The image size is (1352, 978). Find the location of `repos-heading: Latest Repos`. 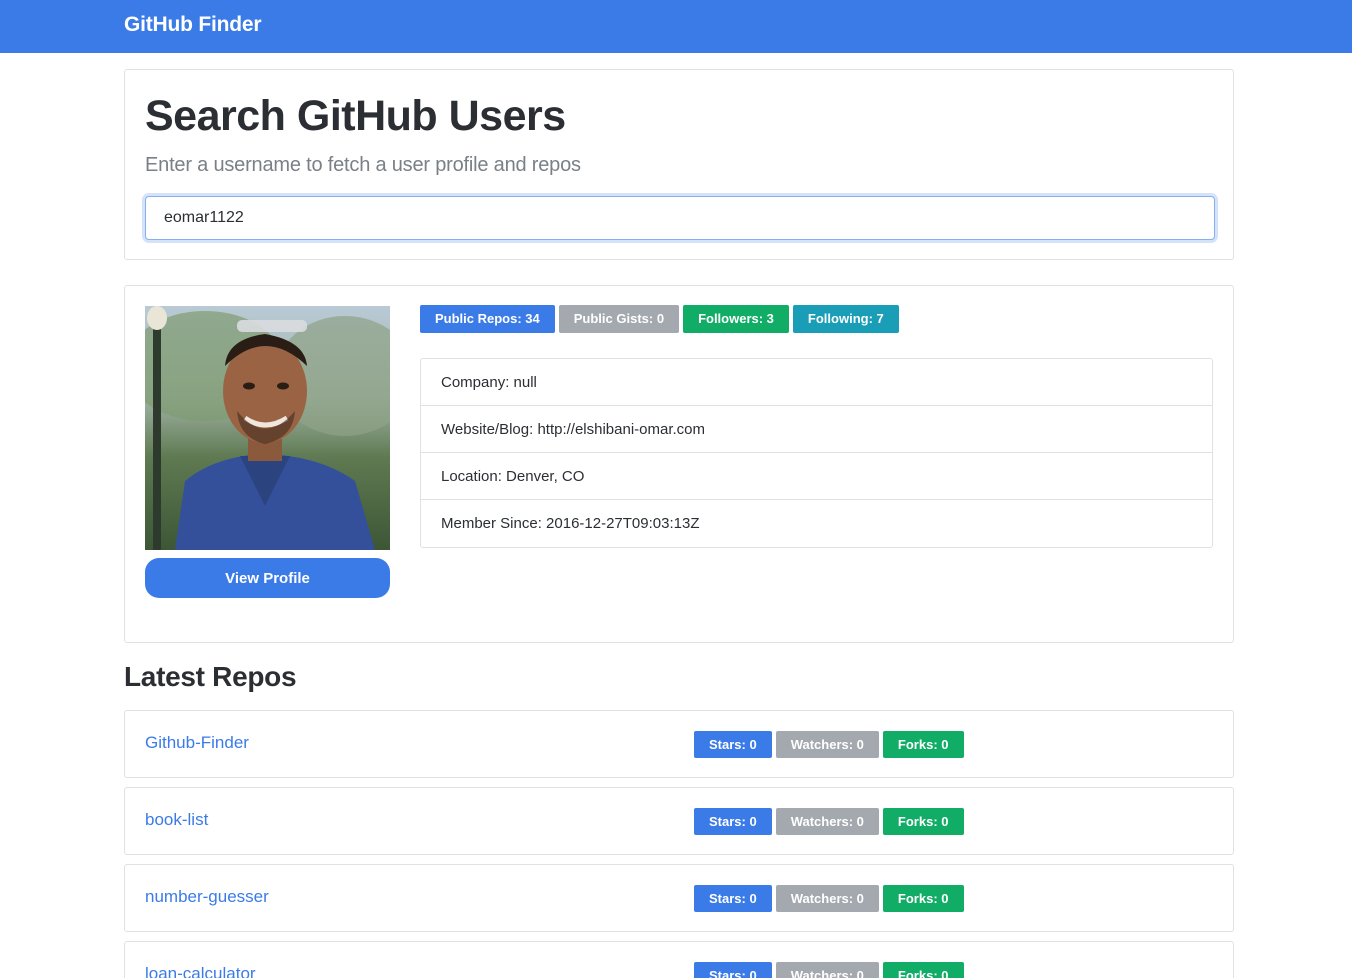

repos-heading: Latest Repos is located at coordinates (210, 676).